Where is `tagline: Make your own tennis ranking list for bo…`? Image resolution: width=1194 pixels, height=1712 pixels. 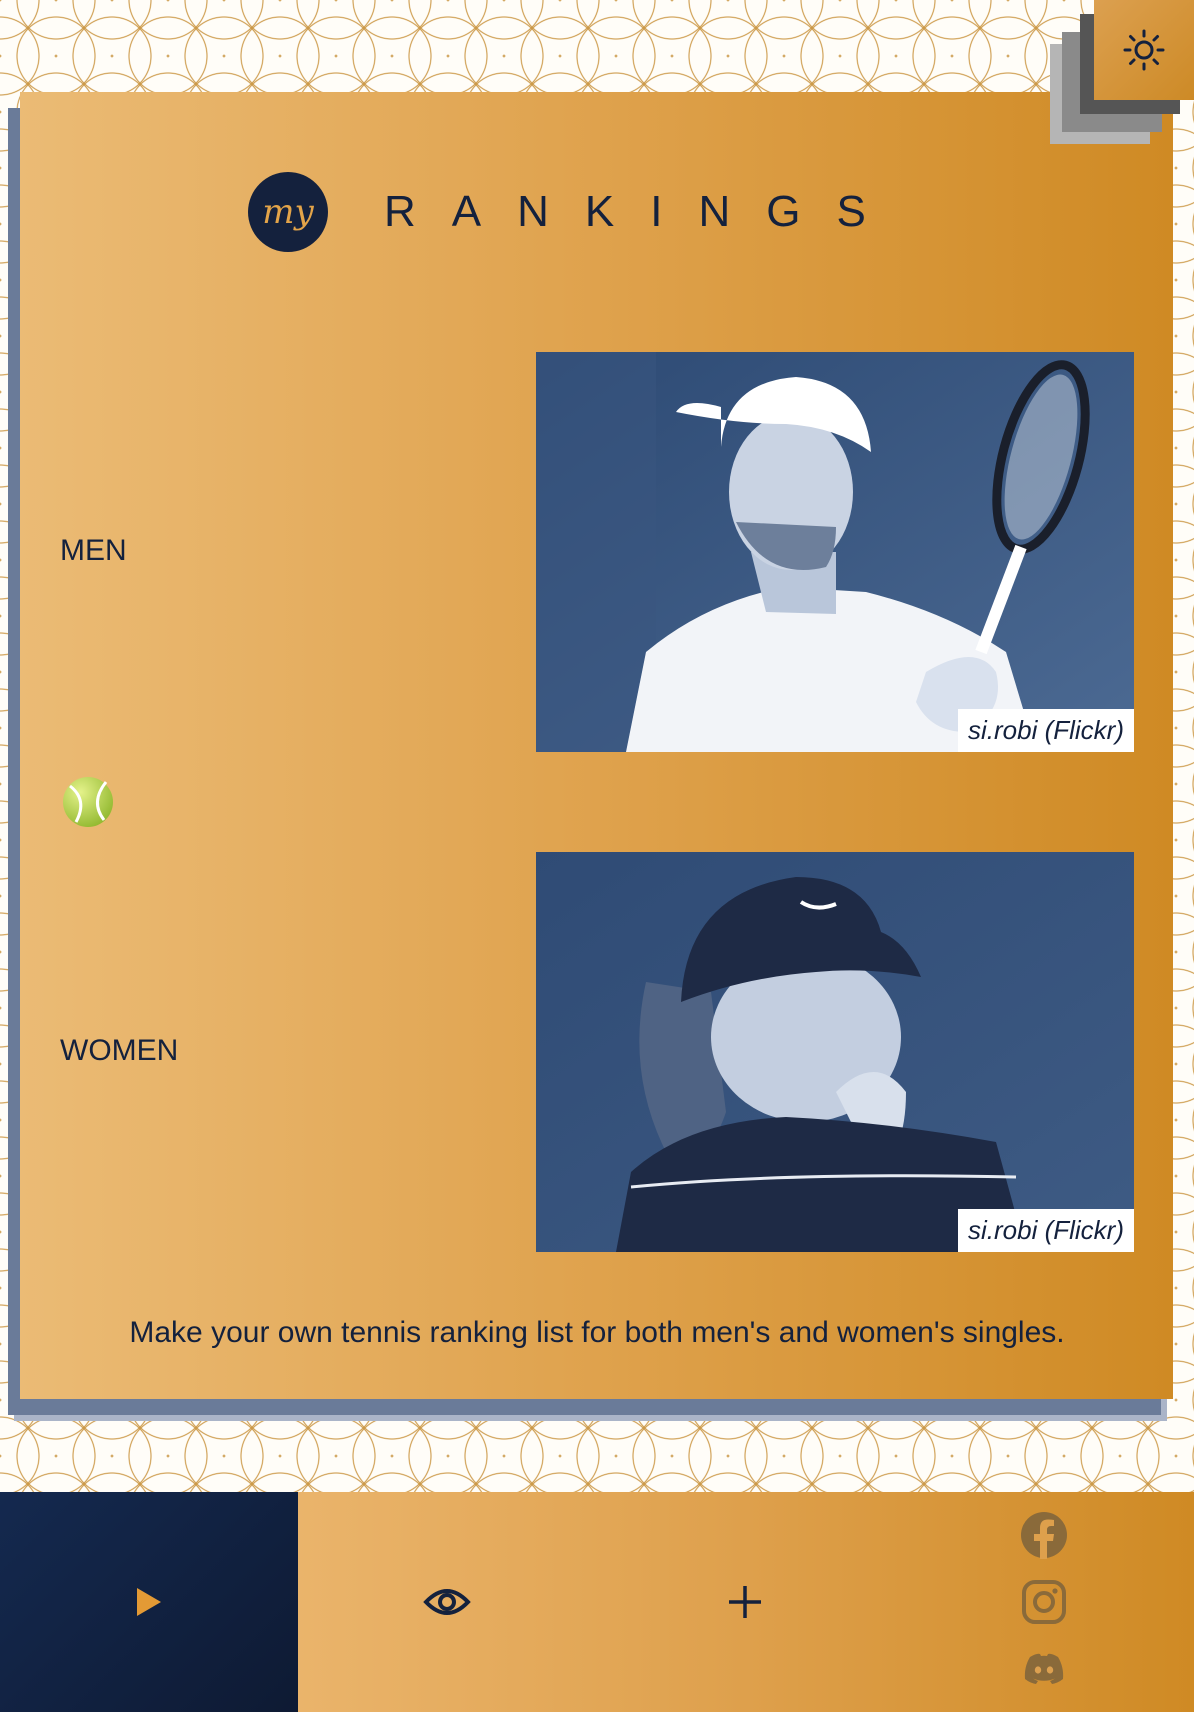
tagline: Make your own tennis ranking list for bo… is located at coordinates (597, 1332).